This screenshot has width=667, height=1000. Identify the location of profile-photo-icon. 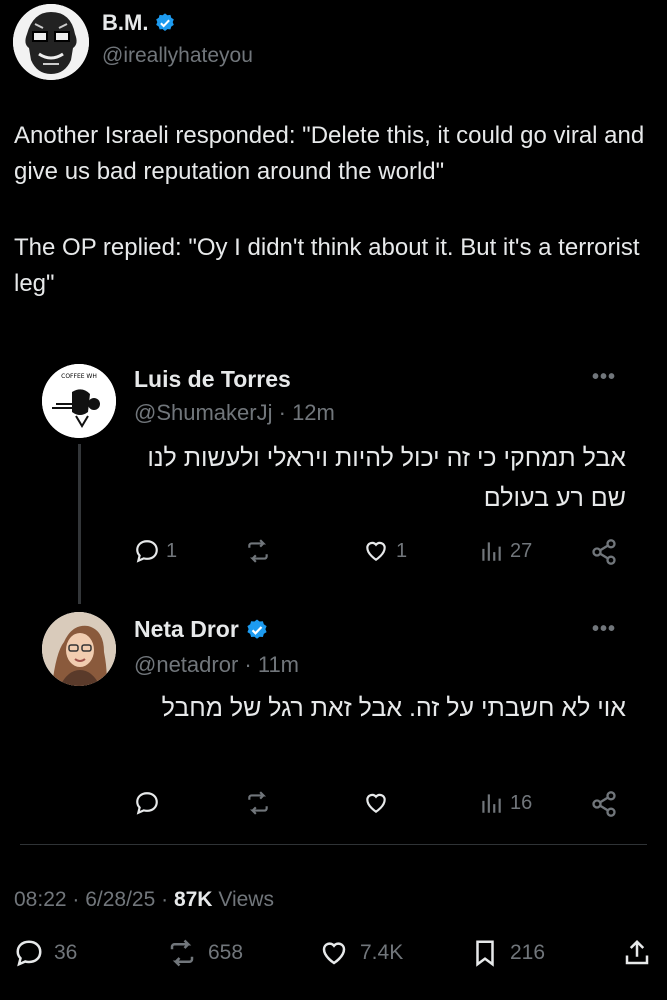
(79, 649).